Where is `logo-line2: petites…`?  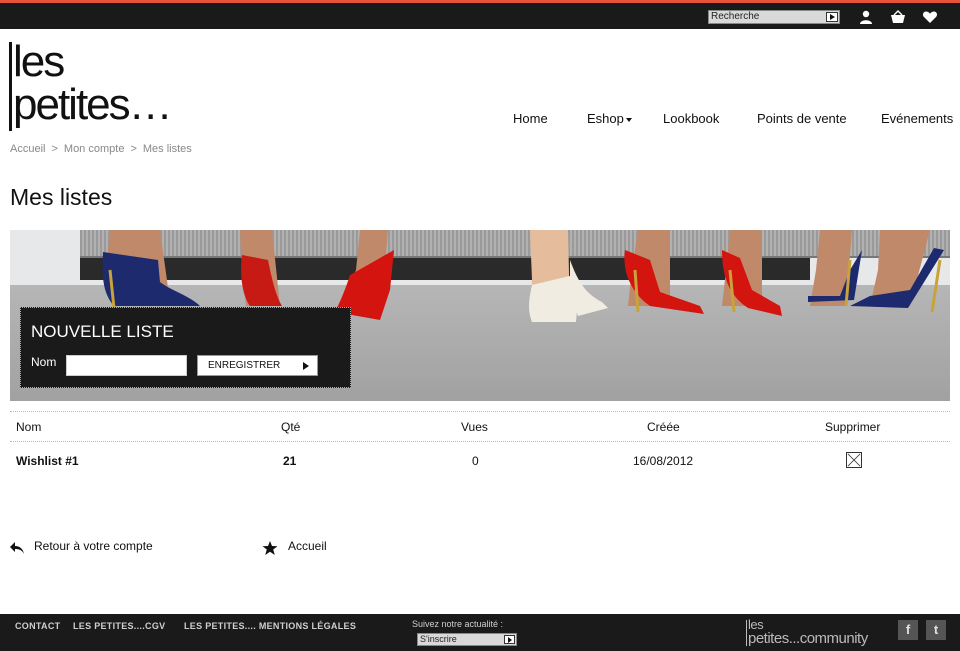
logo-line2: petites… is located at coordinates (93, 104).